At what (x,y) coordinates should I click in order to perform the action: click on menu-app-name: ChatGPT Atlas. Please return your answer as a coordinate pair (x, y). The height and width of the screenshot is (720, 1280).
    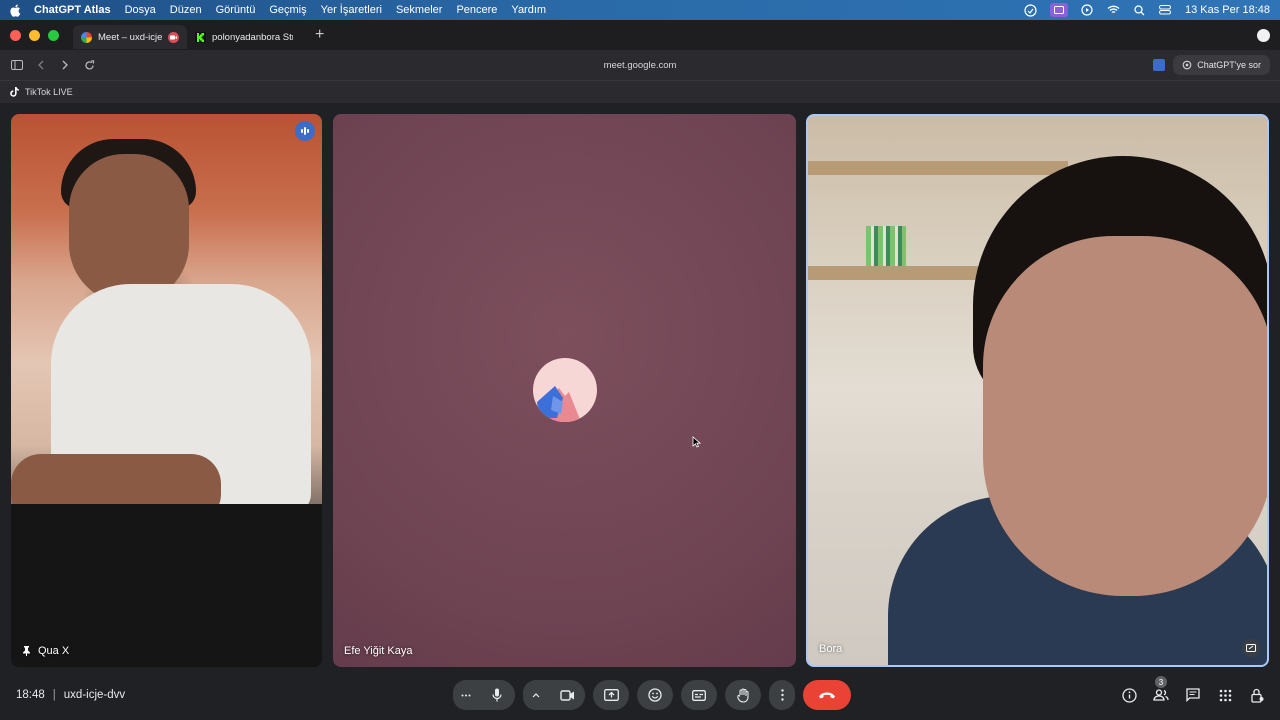
    Looking at the image, I should click on (72, 10).